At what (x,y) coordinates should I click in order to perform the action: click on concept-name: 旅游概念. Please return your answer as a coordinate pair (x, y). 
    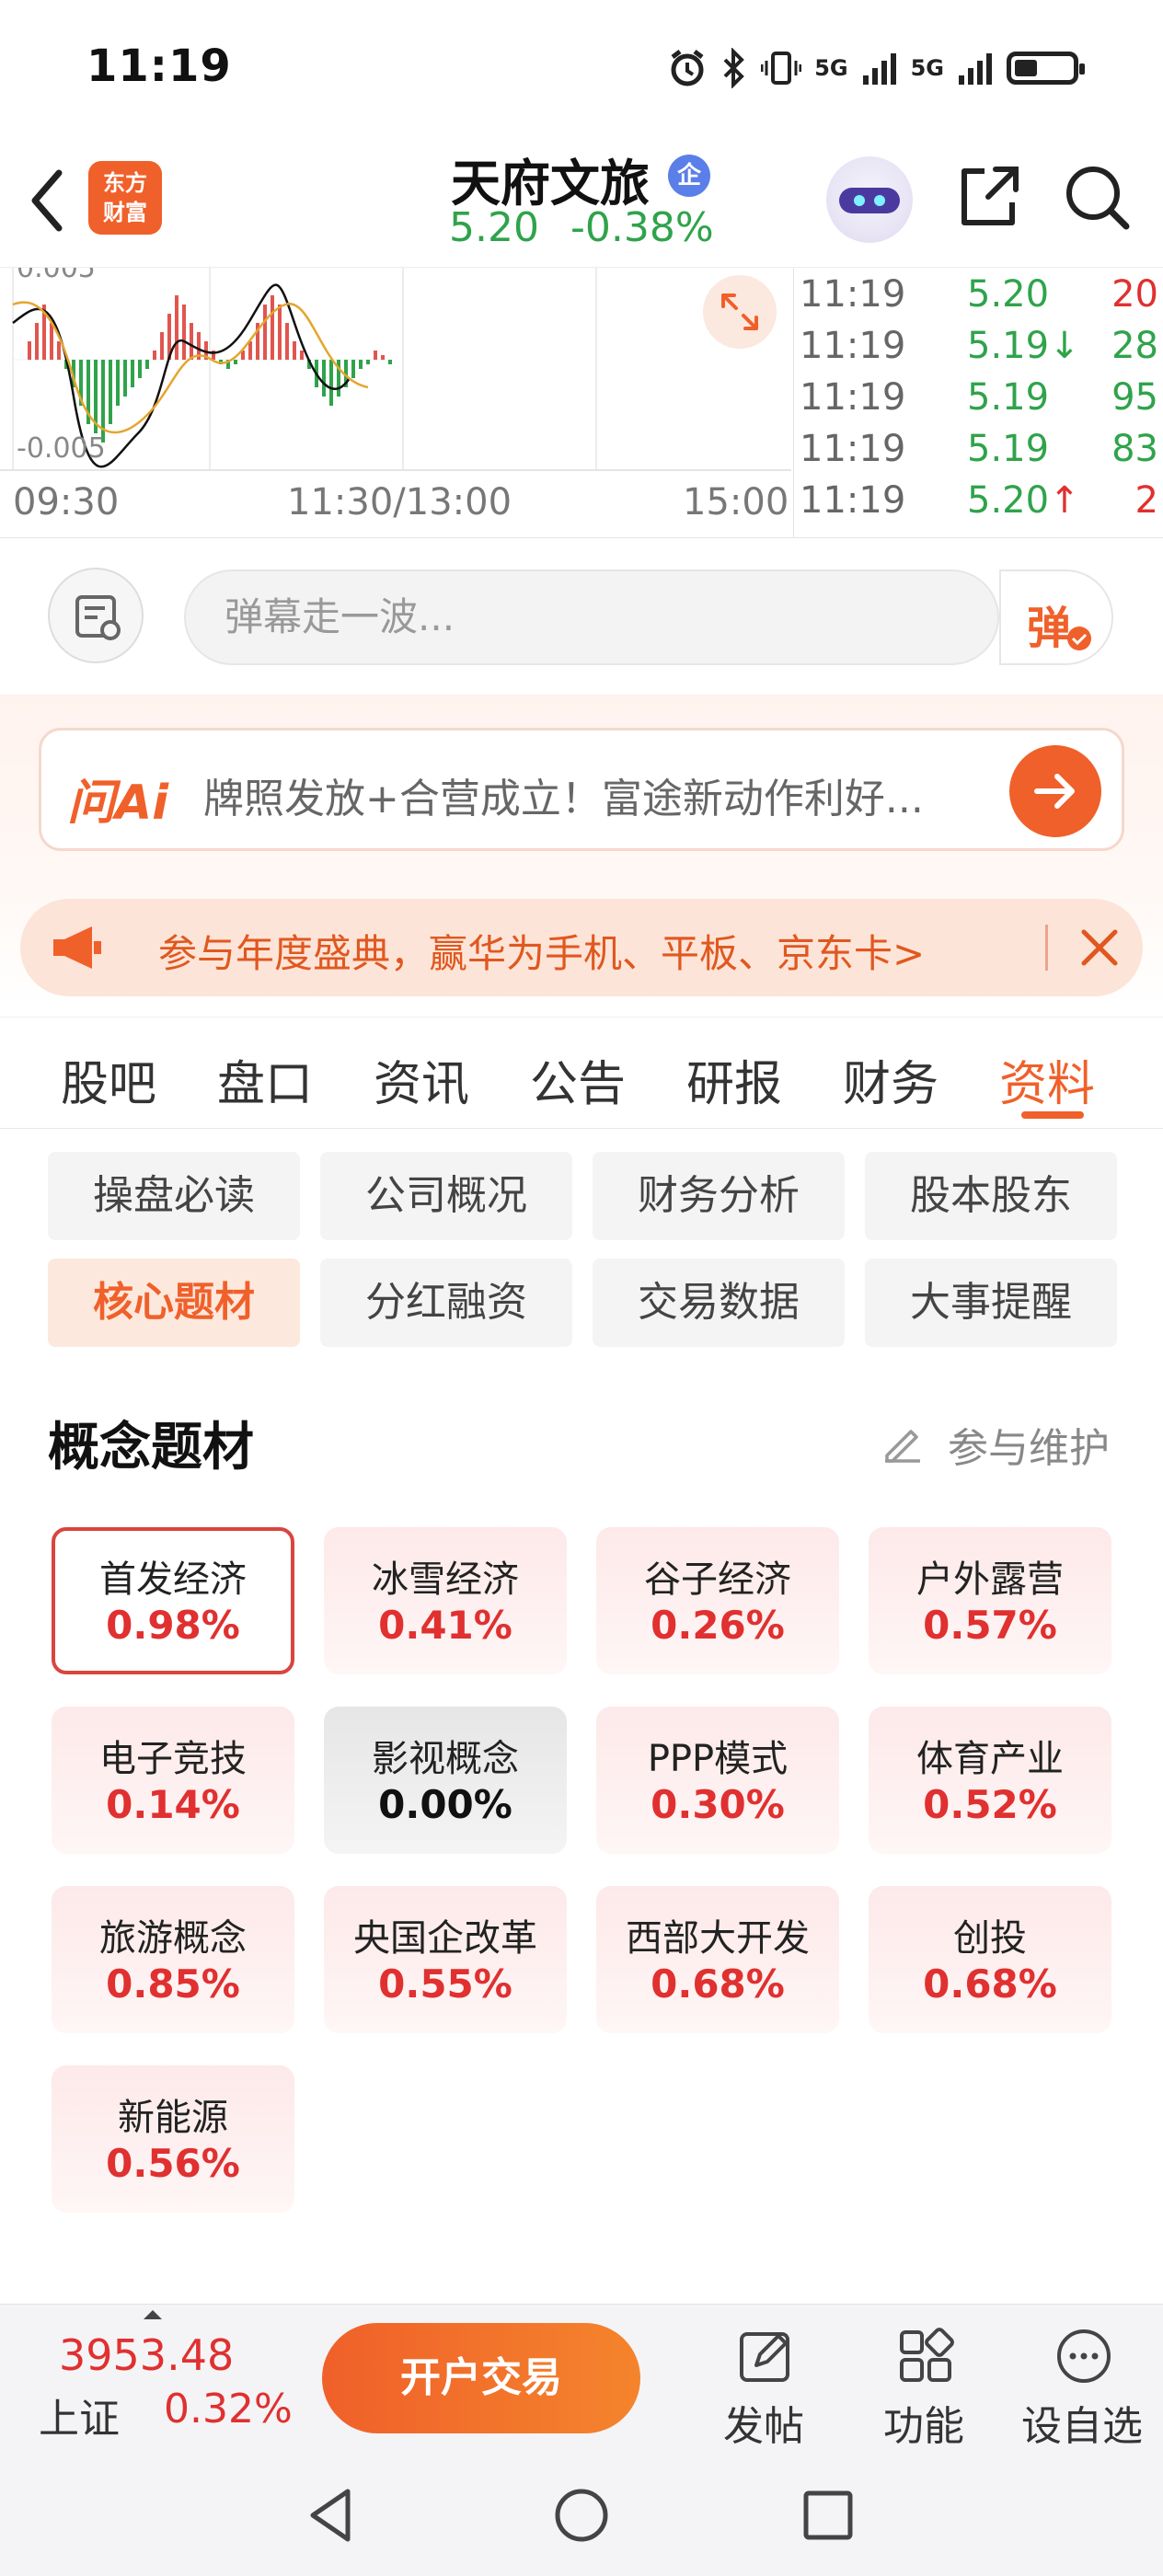
    Looking at the image, I should click on (173, 1938).